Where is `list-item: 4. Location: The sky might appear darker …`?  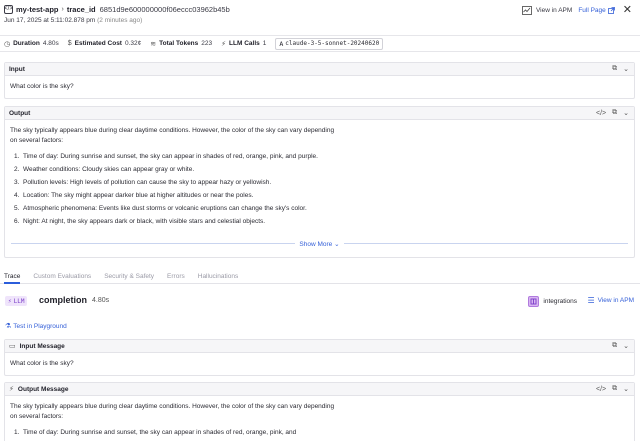 list-item: 4. Location: The sky might appear darker … is located at coordinates (319, 196).